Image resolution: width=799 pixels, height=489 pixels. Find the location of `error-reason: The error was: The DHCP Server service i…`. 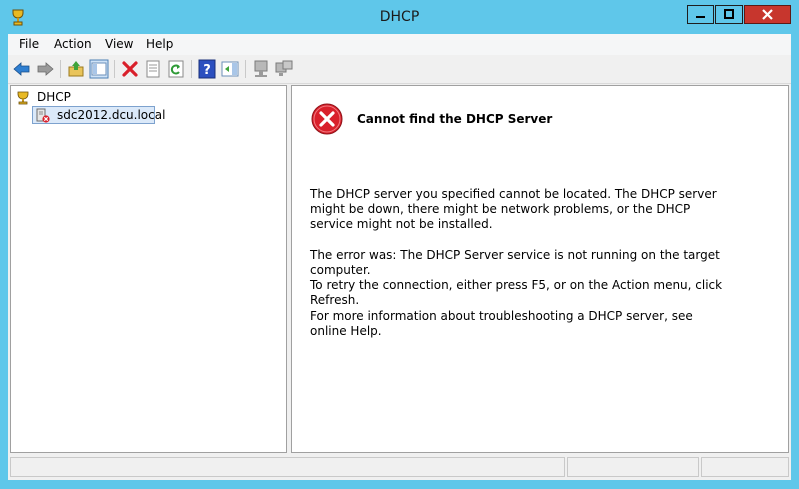

error-reason: The error was: The DHCP Server service i… is located at coordinates (515, 262).